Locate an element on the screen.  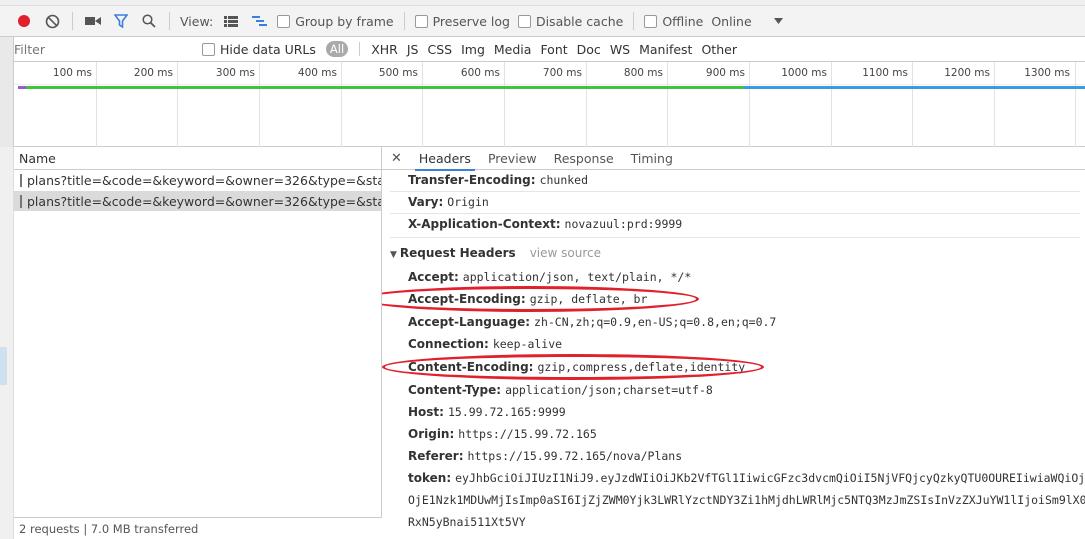
video-camera-icon is located at coordinates (93, 21).